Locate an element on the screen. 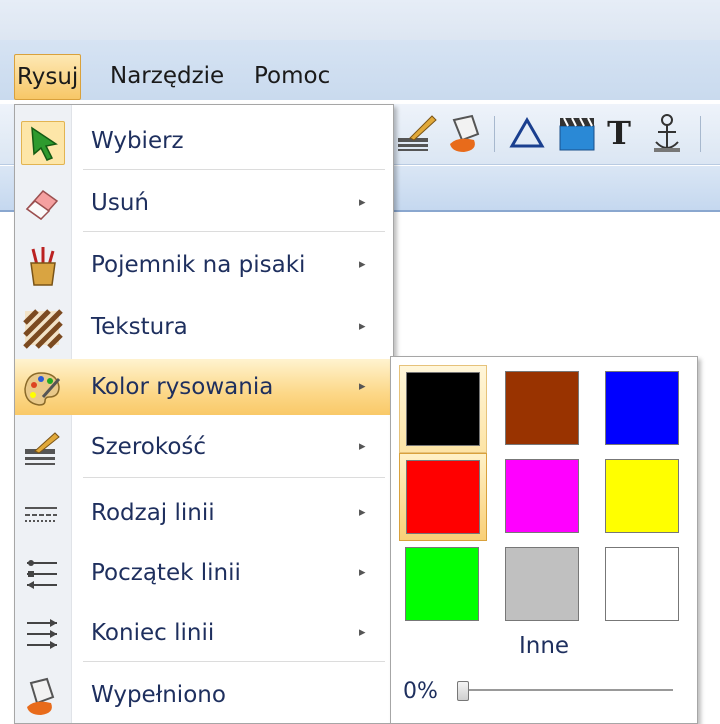 This screenshot has width=720, height=724. eraser-icon is located at coordinates (42, 205).